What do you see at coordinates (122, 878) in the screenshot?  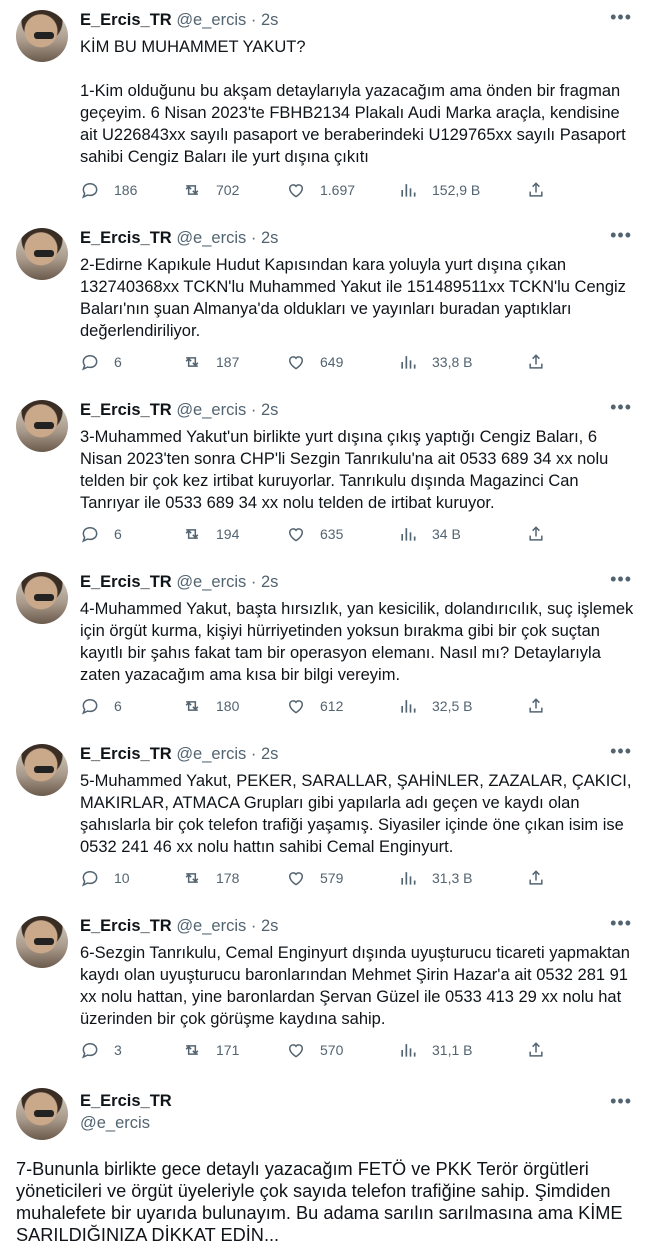 I see `reply-count: 10` at bounding box center [122, 878].